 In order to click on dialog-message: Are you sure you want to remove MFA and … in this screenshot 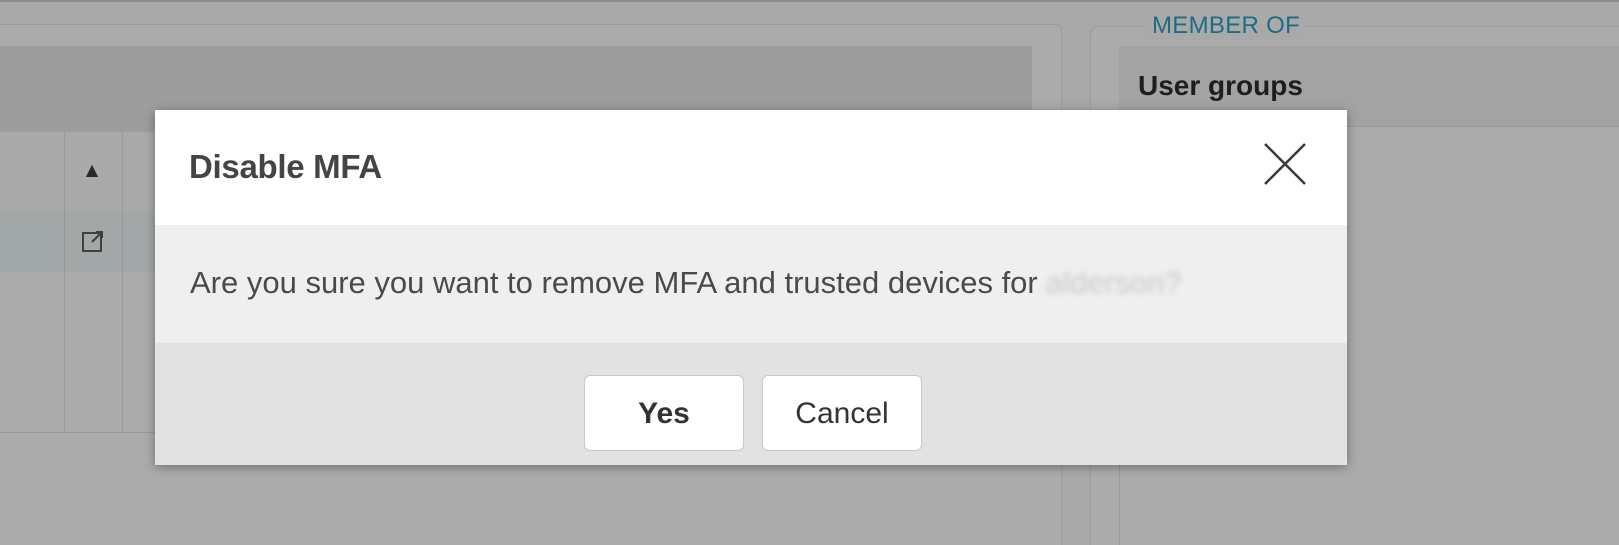, I will do `click(686, 283)`.